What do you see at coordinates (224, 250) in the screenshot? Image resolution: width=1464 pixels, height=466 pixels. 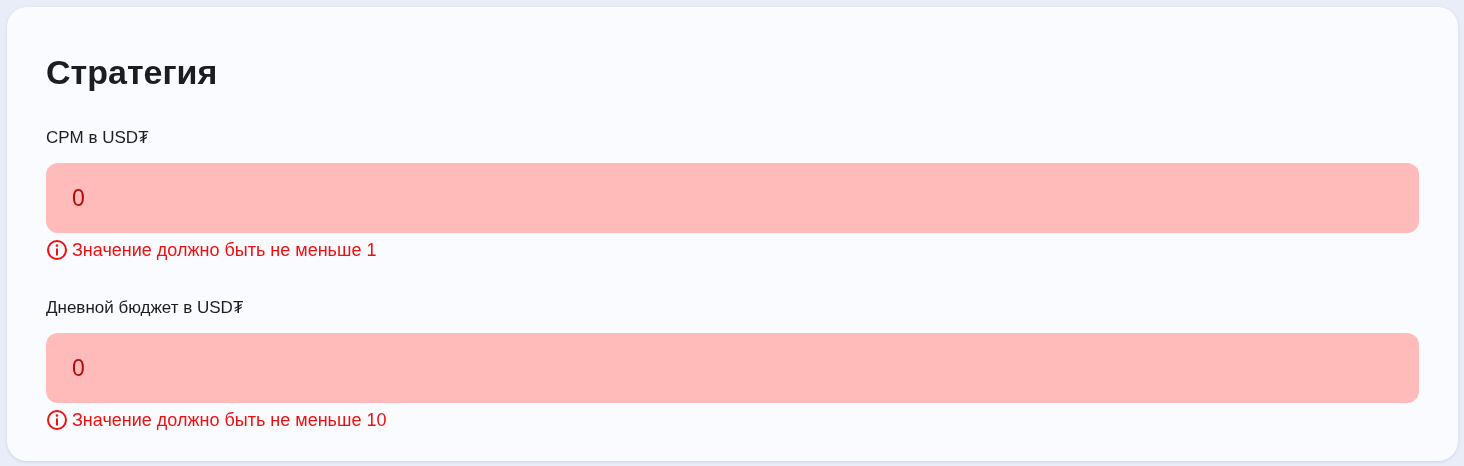 I see `error-message: Значение должно быть не меньше 1` at bounding box center [224, 250].